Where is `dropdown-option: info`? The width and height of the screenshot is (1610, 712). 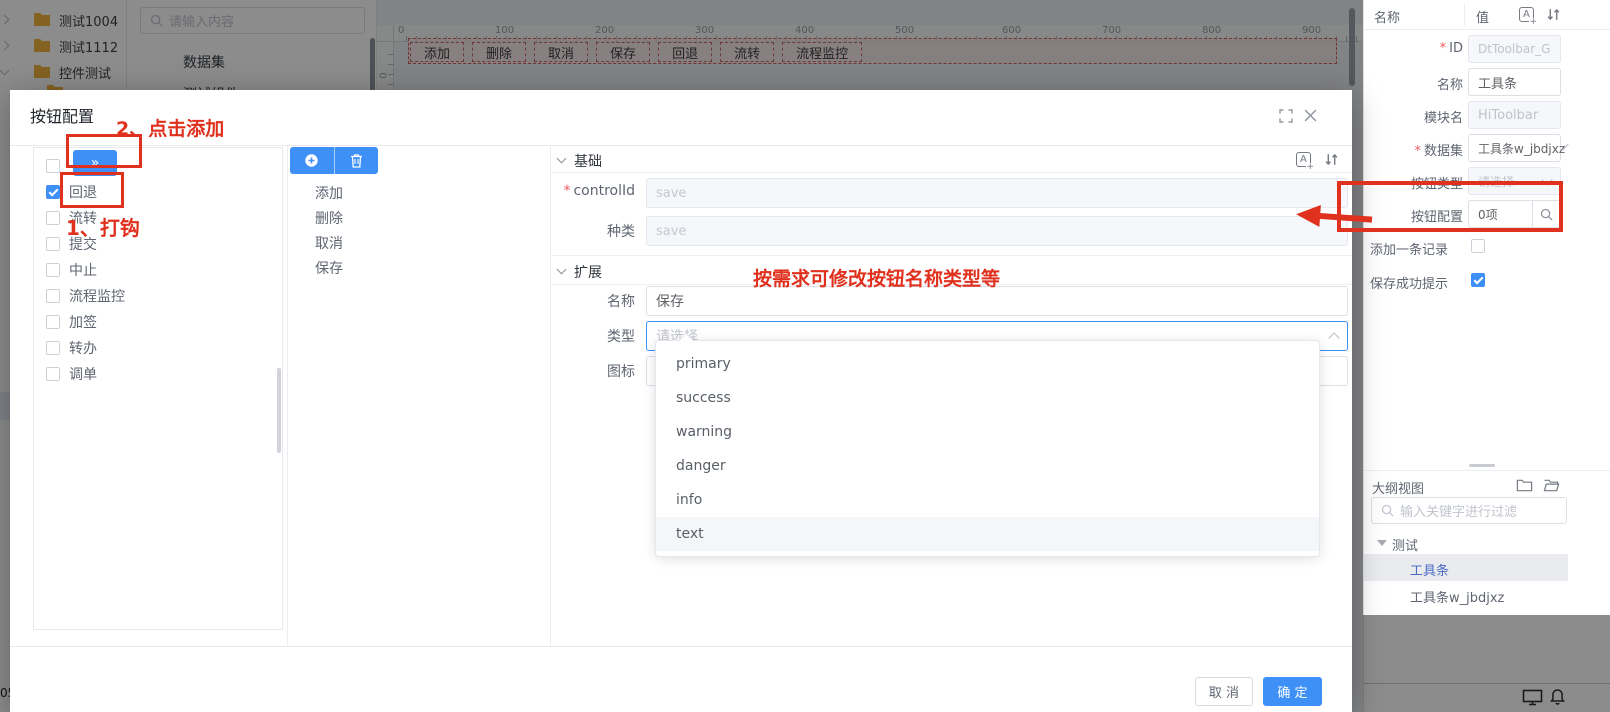 dropdown-option: info is located at coordinates (987, 500).